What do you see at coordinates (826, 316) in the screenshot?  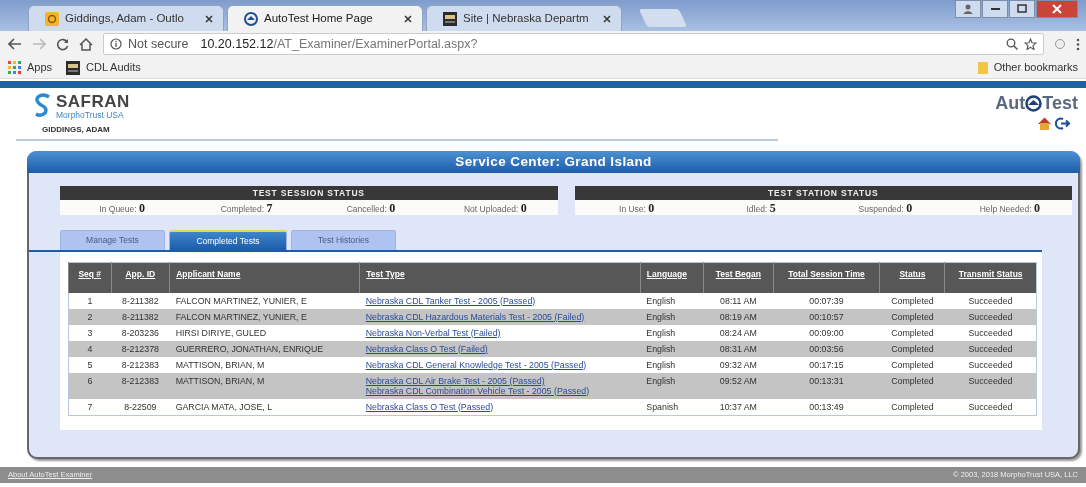 I see `table-cell: 00:10:57` at bounding box center [826, 316].